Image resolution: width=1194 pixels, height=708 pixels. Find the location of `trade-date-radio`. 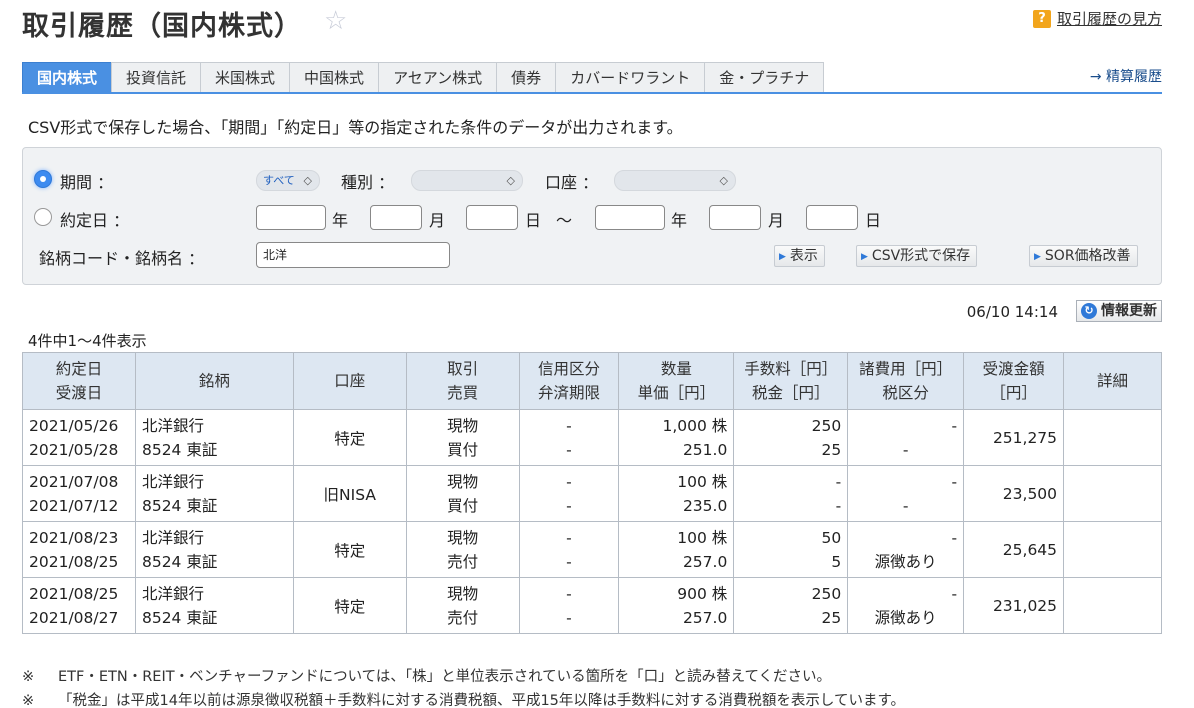

trade-date-radio is located at coordinates (43, 217).